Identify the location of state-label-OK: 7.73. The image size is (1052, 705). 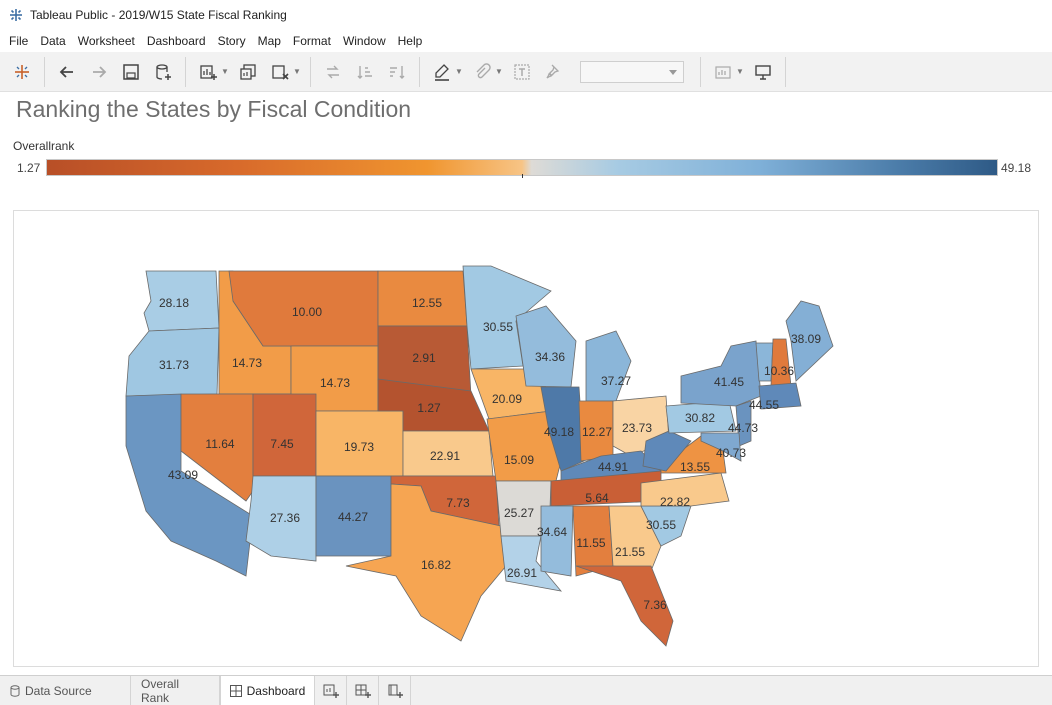
(458, 503).